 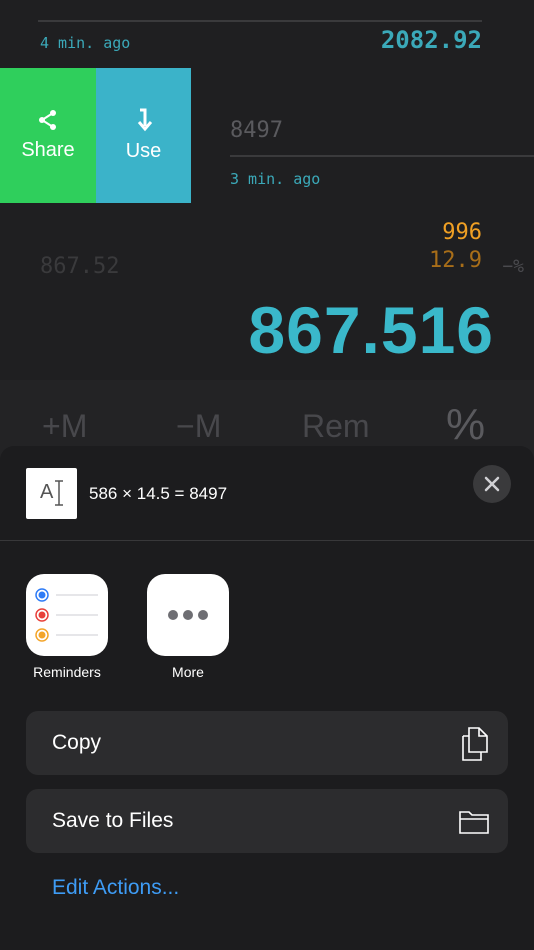 What do you see at coordinates (267, 493) in the screenshot?
I see `share-sheet-header: A 586 × 14.5 = 8497` at bounding box center [267, 493].